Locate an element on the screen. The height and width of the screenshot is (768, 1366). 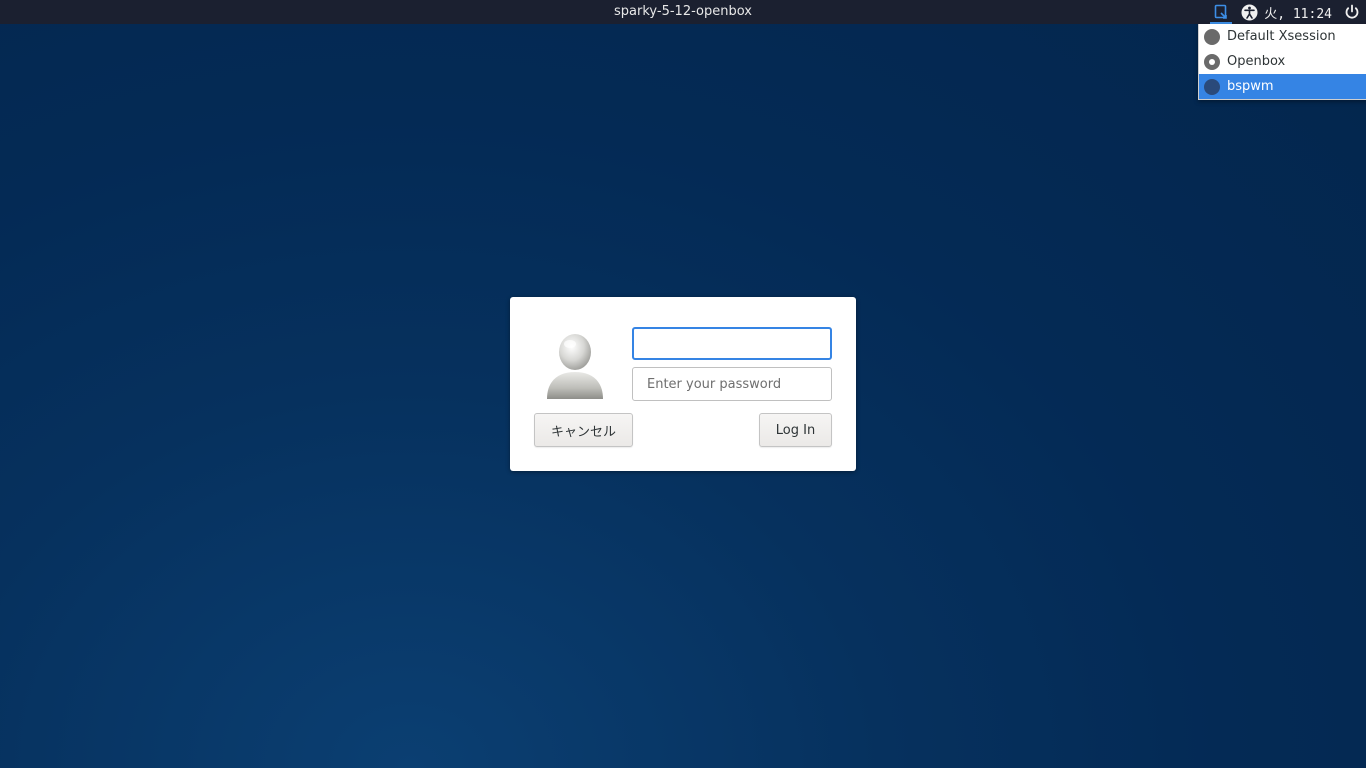
cancel-button: キャンセル is located at coordinates (583, 430).